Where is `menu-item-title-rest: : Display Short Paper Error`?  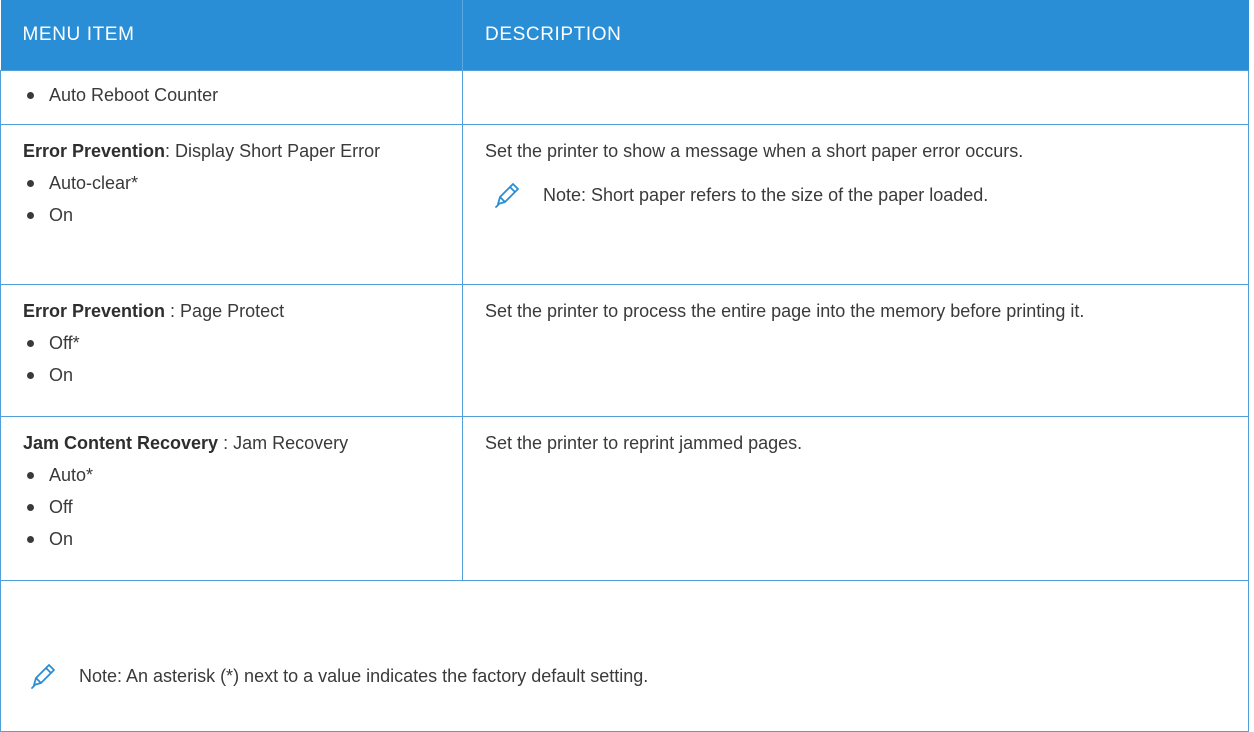 menu-item-title-rest: : Display Short Paper Error is located at coordinates (273, 151).